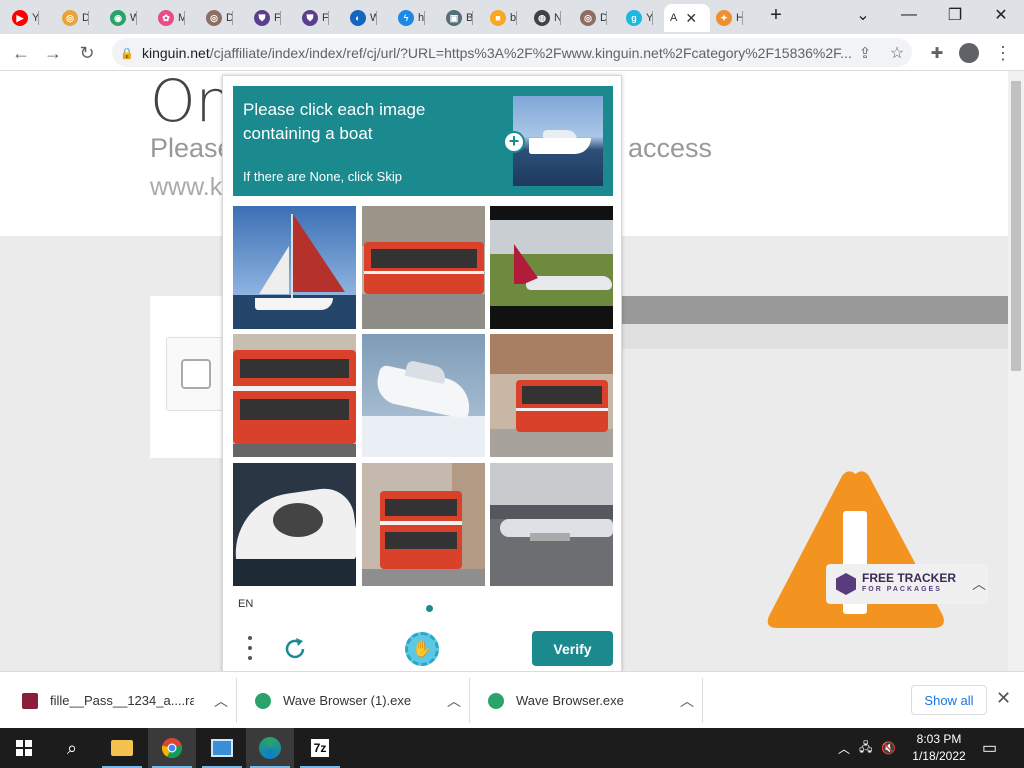 The image size is (1024, 768). Describe the element at coordinates (674, 18) in the screenshot. I see `tab-title: A` at that location.